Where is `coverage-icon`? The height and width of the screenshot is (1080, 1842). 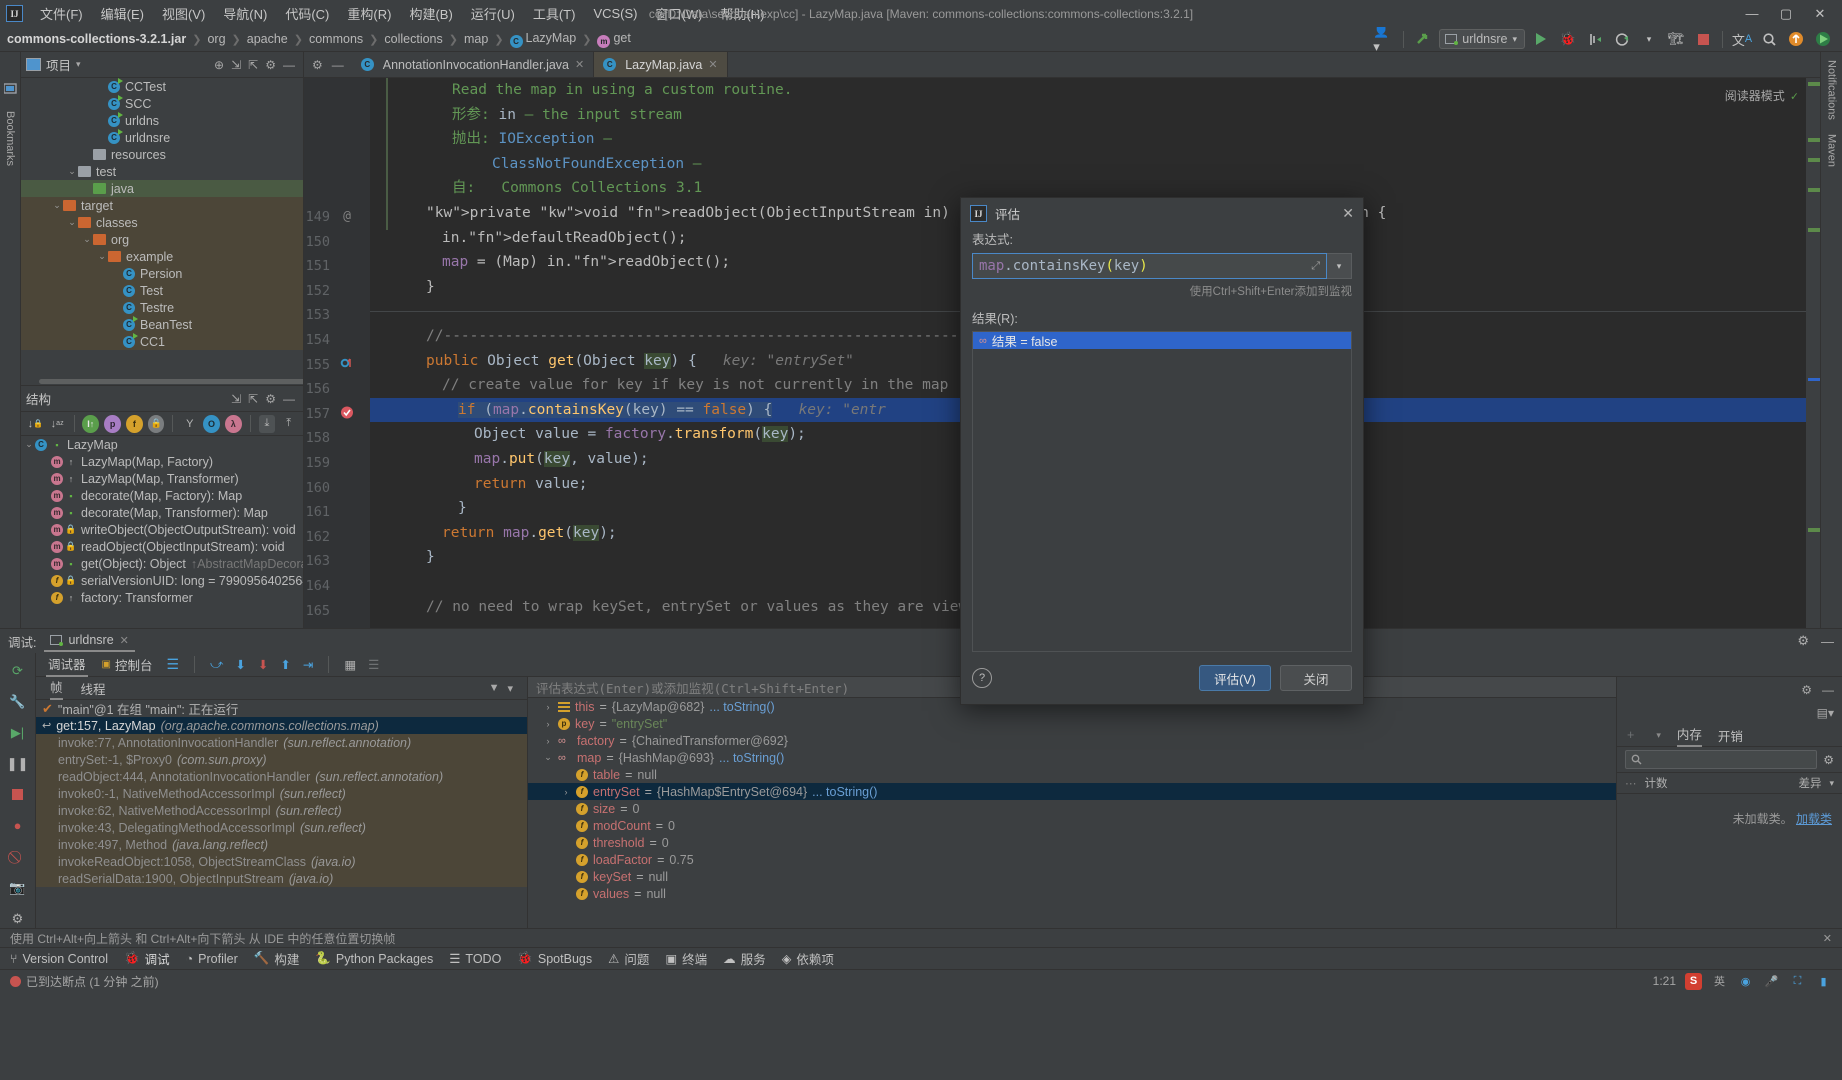 coverage-icon is located at coordinates (1595, 39).